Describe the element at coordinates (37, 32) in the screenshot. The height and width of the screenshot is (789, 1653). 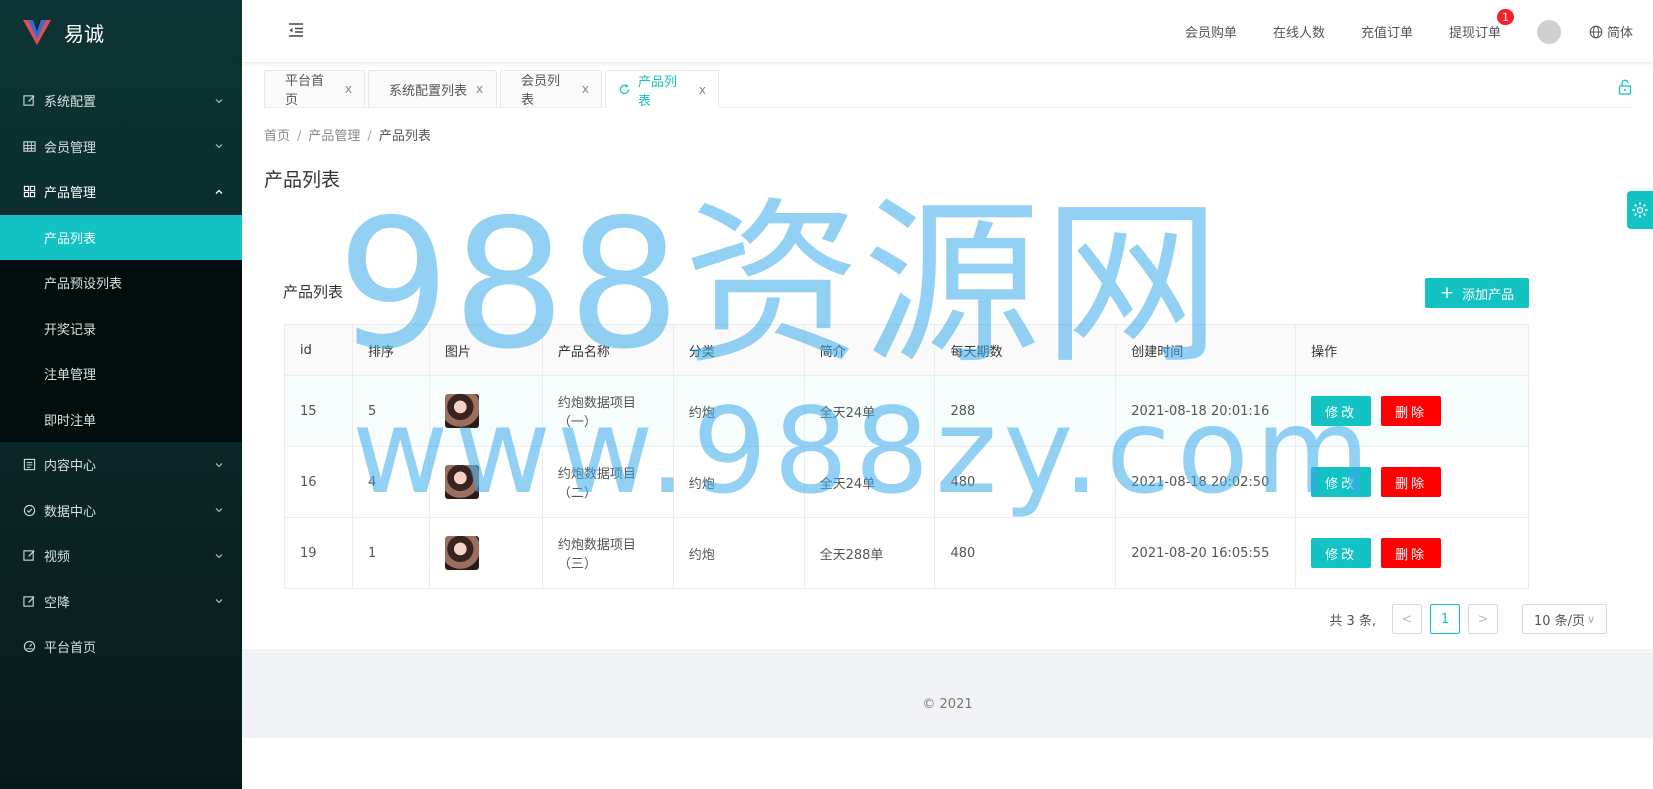
I see `logo-v-icon` at that location.